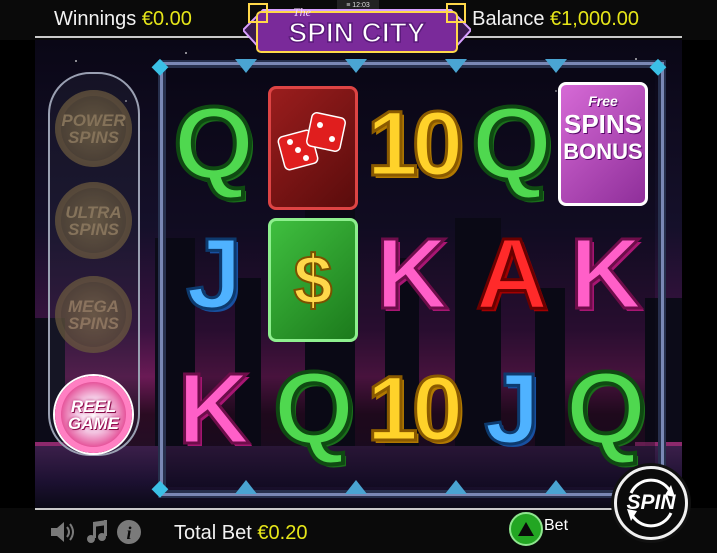 The image size is (717, 553). Describe the element at coordinates (95, 19) in the screenshot. I see `winnings-label: Winnings` at that location.